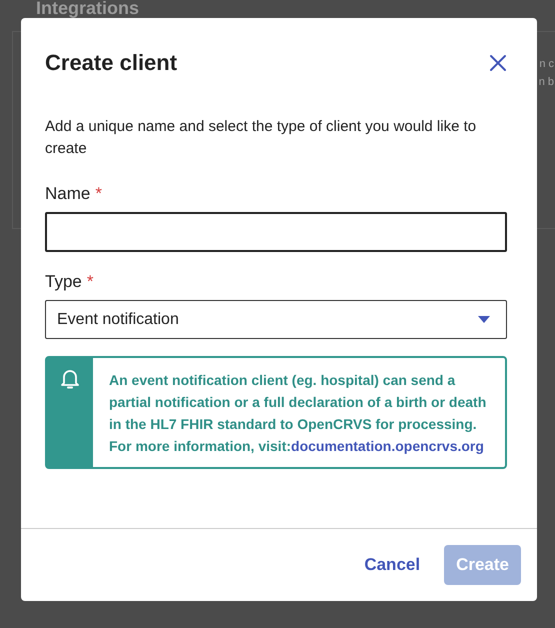 The height and width of the screenshot is (628, 555). I want to click on field-label: Name *, so click(74, 194).